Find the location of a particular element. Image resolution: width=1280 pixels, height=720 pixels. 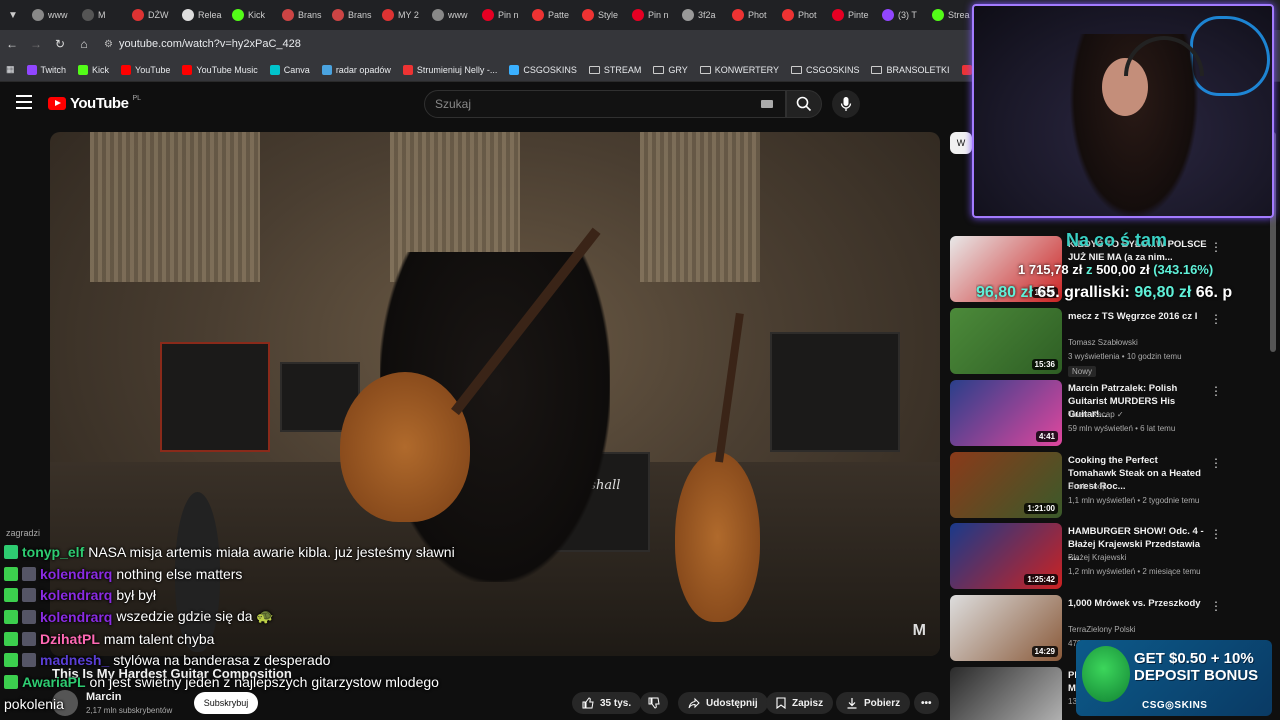

keyboard-icon is located at coordinates (767, 104).